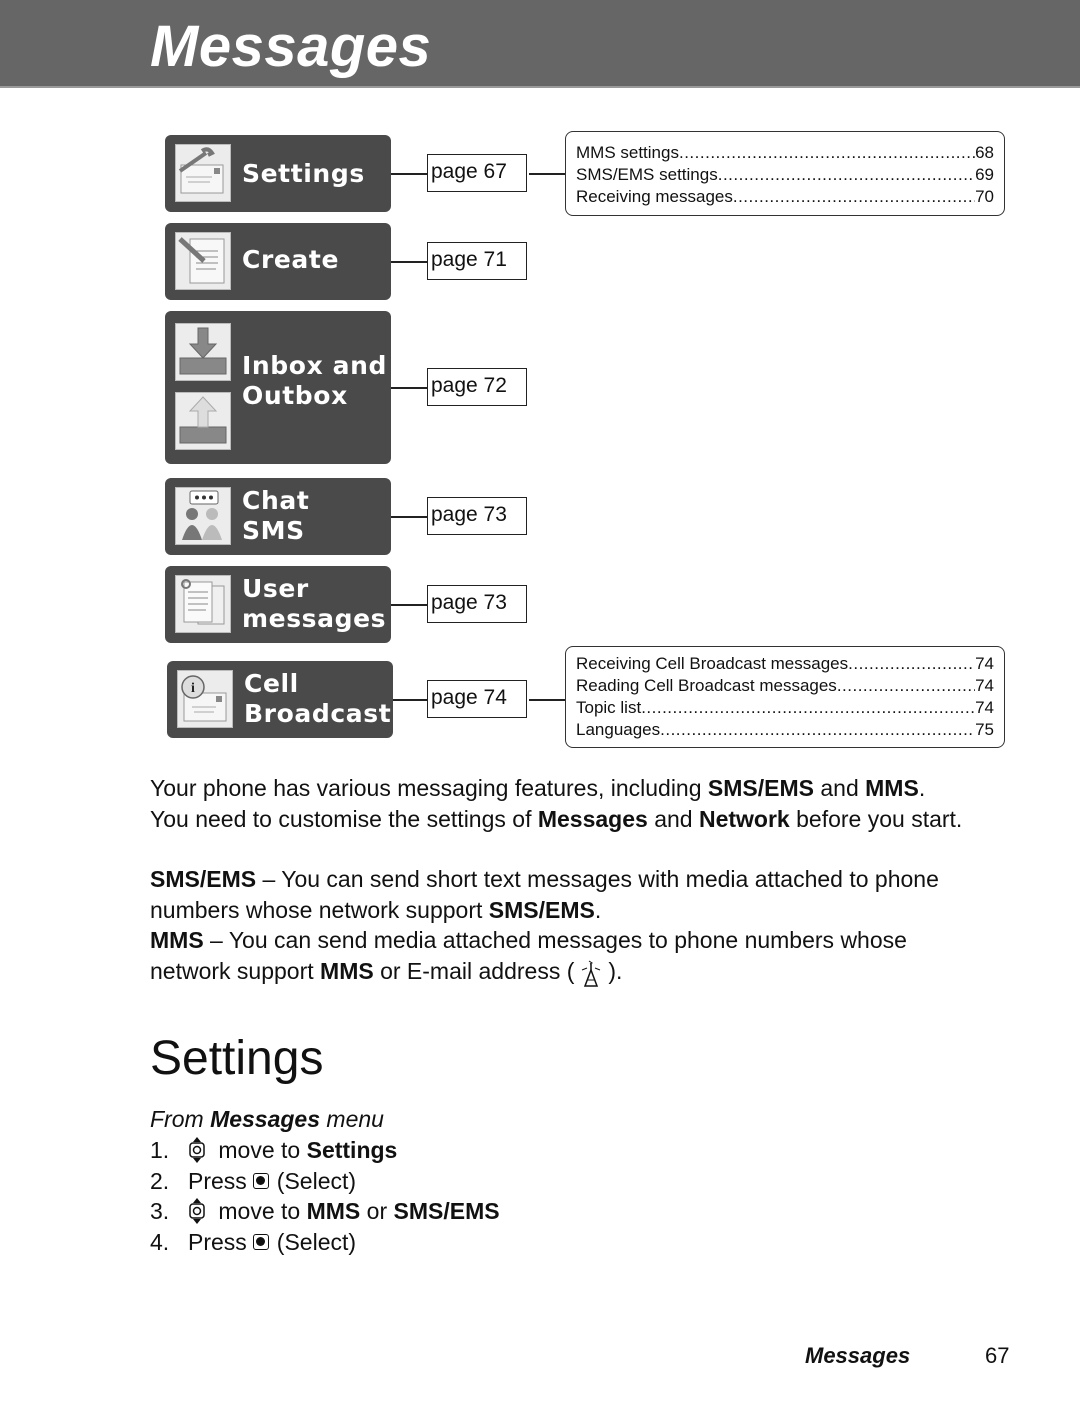 This screenshot has height=1408, width=1080. What do you see at coordinates (160, 1150) in the screenshot?
I see `step-number: 1.` at bounding box center [160, 1150].